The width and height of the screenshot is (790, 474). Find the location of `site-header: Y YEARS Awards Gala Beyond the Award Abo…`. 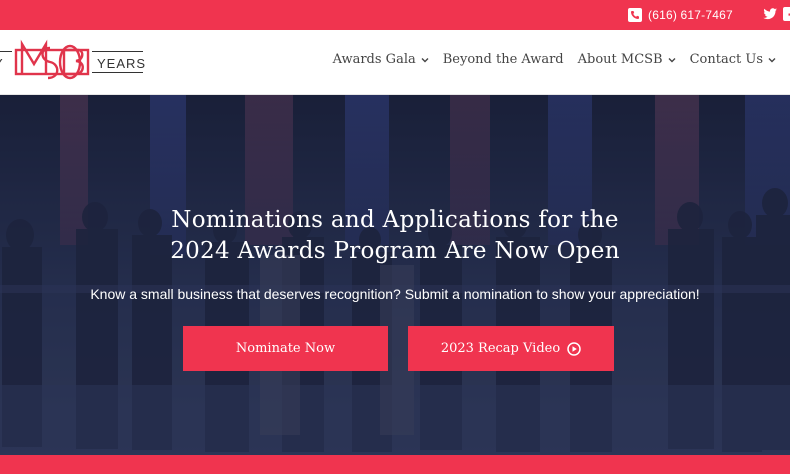

site-header: Y YEARS Awards Gala Beyond the Award Abo… is located at coordinates (395, 62).